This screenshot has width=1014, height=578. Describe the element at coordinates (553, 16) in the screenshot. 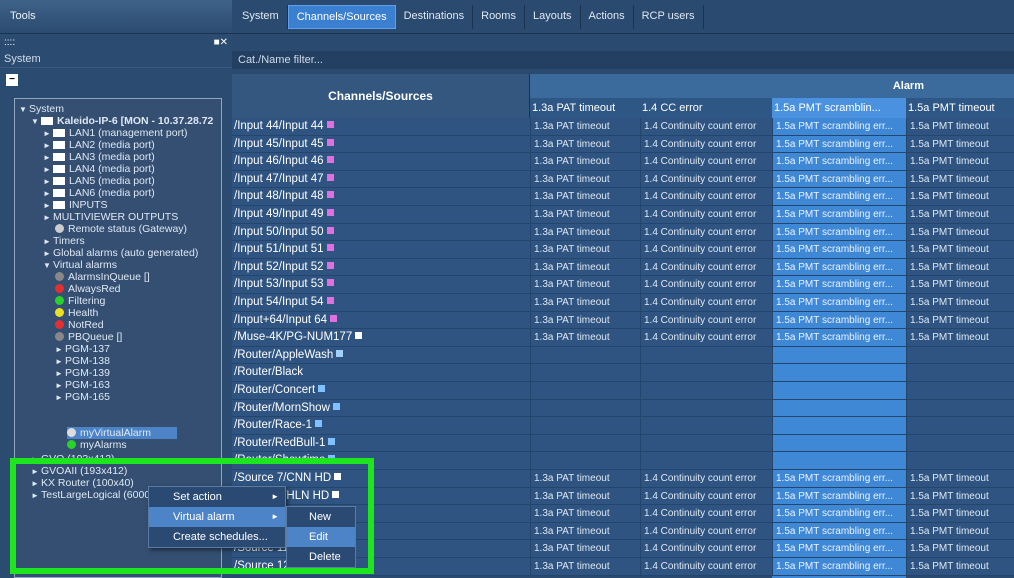

I see `tab-layouts: Layouts` at that location.